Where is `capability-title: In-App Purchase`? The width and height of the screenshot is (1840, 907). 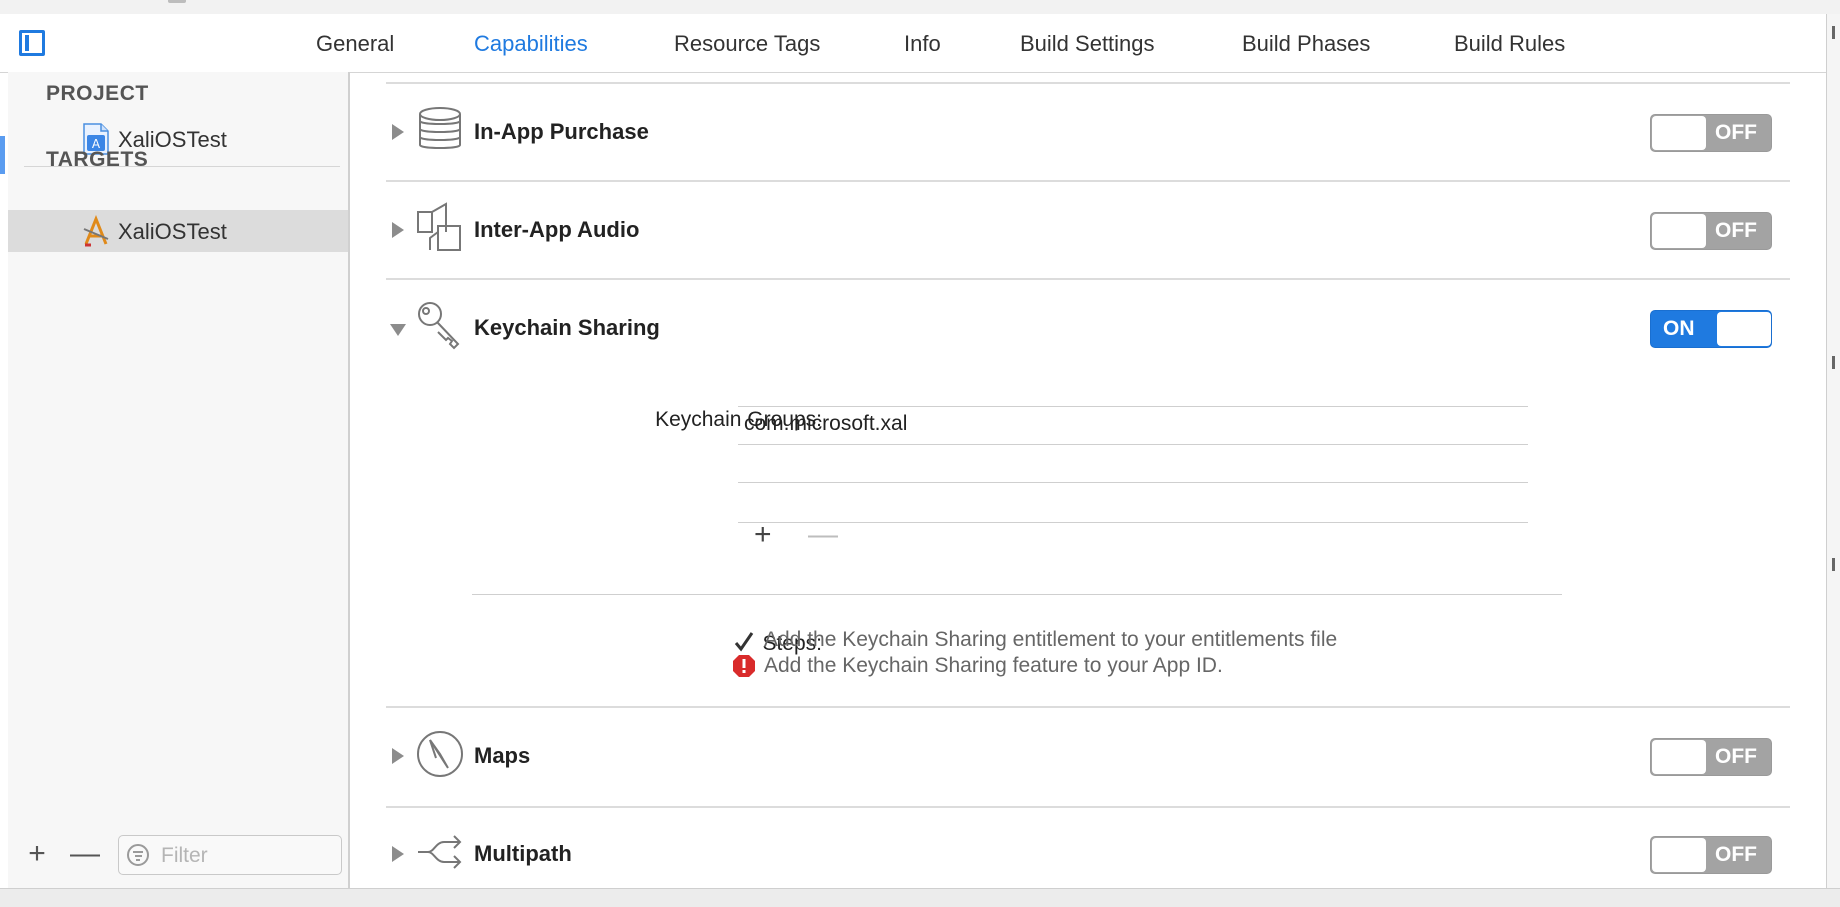
capability-title: In-App Purchase is located at coordinates (561, 131).